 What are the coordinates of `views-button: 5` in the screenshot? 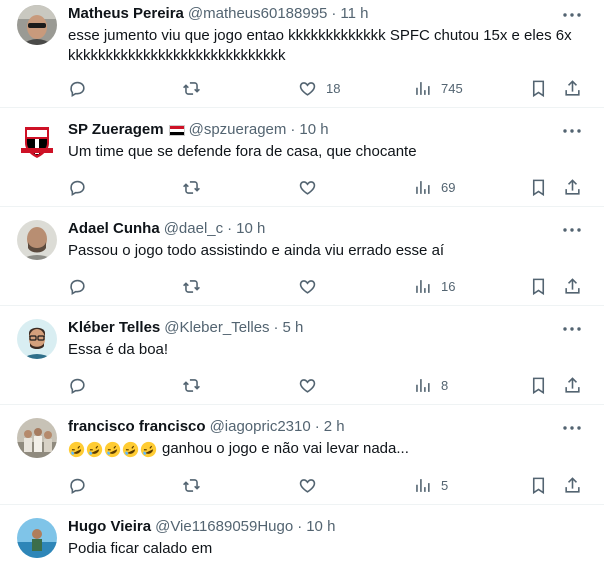 It's located at (430, 485).